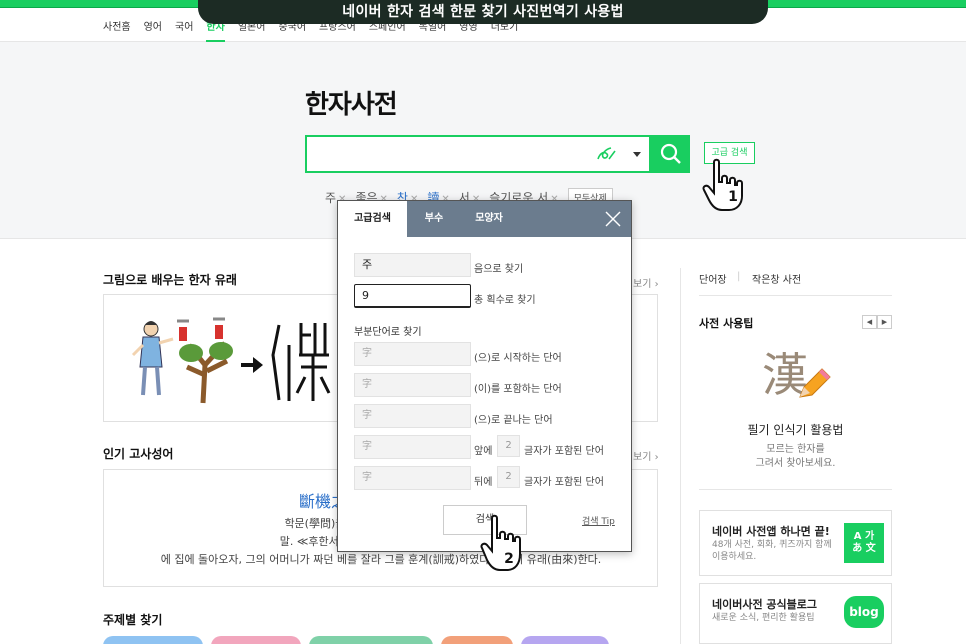 This screenshot has width=966, height=644. I want to click on nav-item: 사전홈, so click(117, 29).